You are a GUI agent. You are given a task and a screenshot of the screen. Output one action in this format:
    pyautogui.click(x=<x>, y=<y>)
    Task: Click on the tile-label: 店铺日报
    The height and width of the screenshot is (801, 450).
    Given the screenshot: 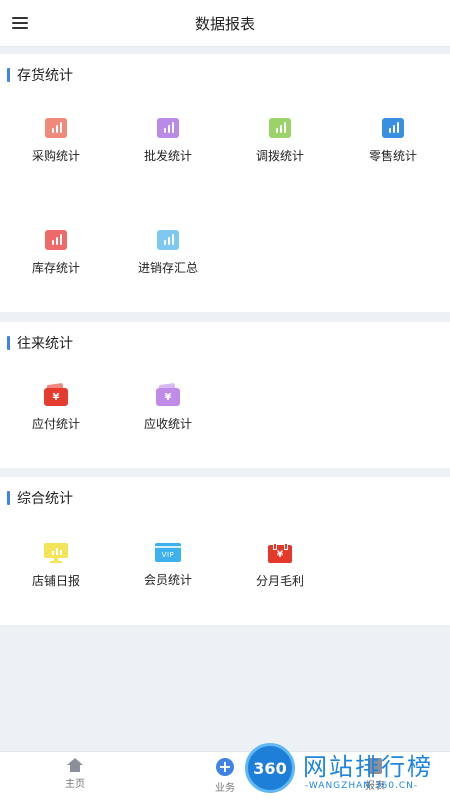 What is the action you would take?
    pyautogui.click(x=55, y=581)
    